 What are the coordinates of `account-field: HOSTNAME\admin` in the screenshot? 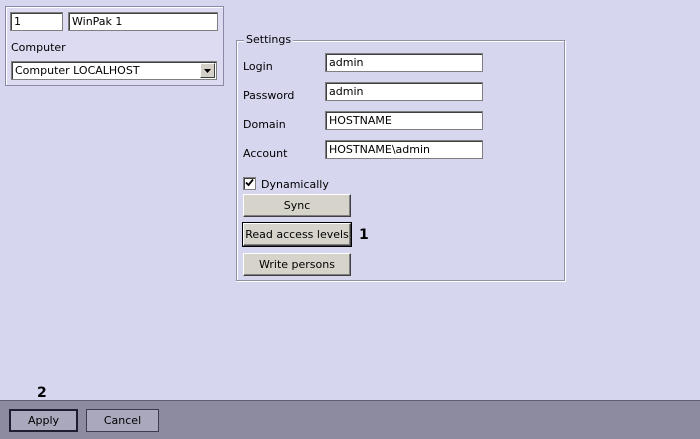 It's located at (404, 149).